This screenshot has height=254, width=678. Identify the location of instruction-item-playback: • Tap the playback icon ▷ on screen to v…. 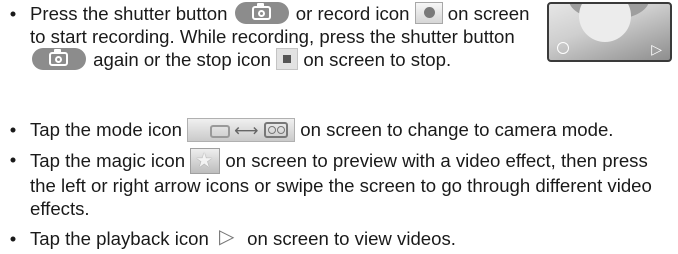
(338, 238).